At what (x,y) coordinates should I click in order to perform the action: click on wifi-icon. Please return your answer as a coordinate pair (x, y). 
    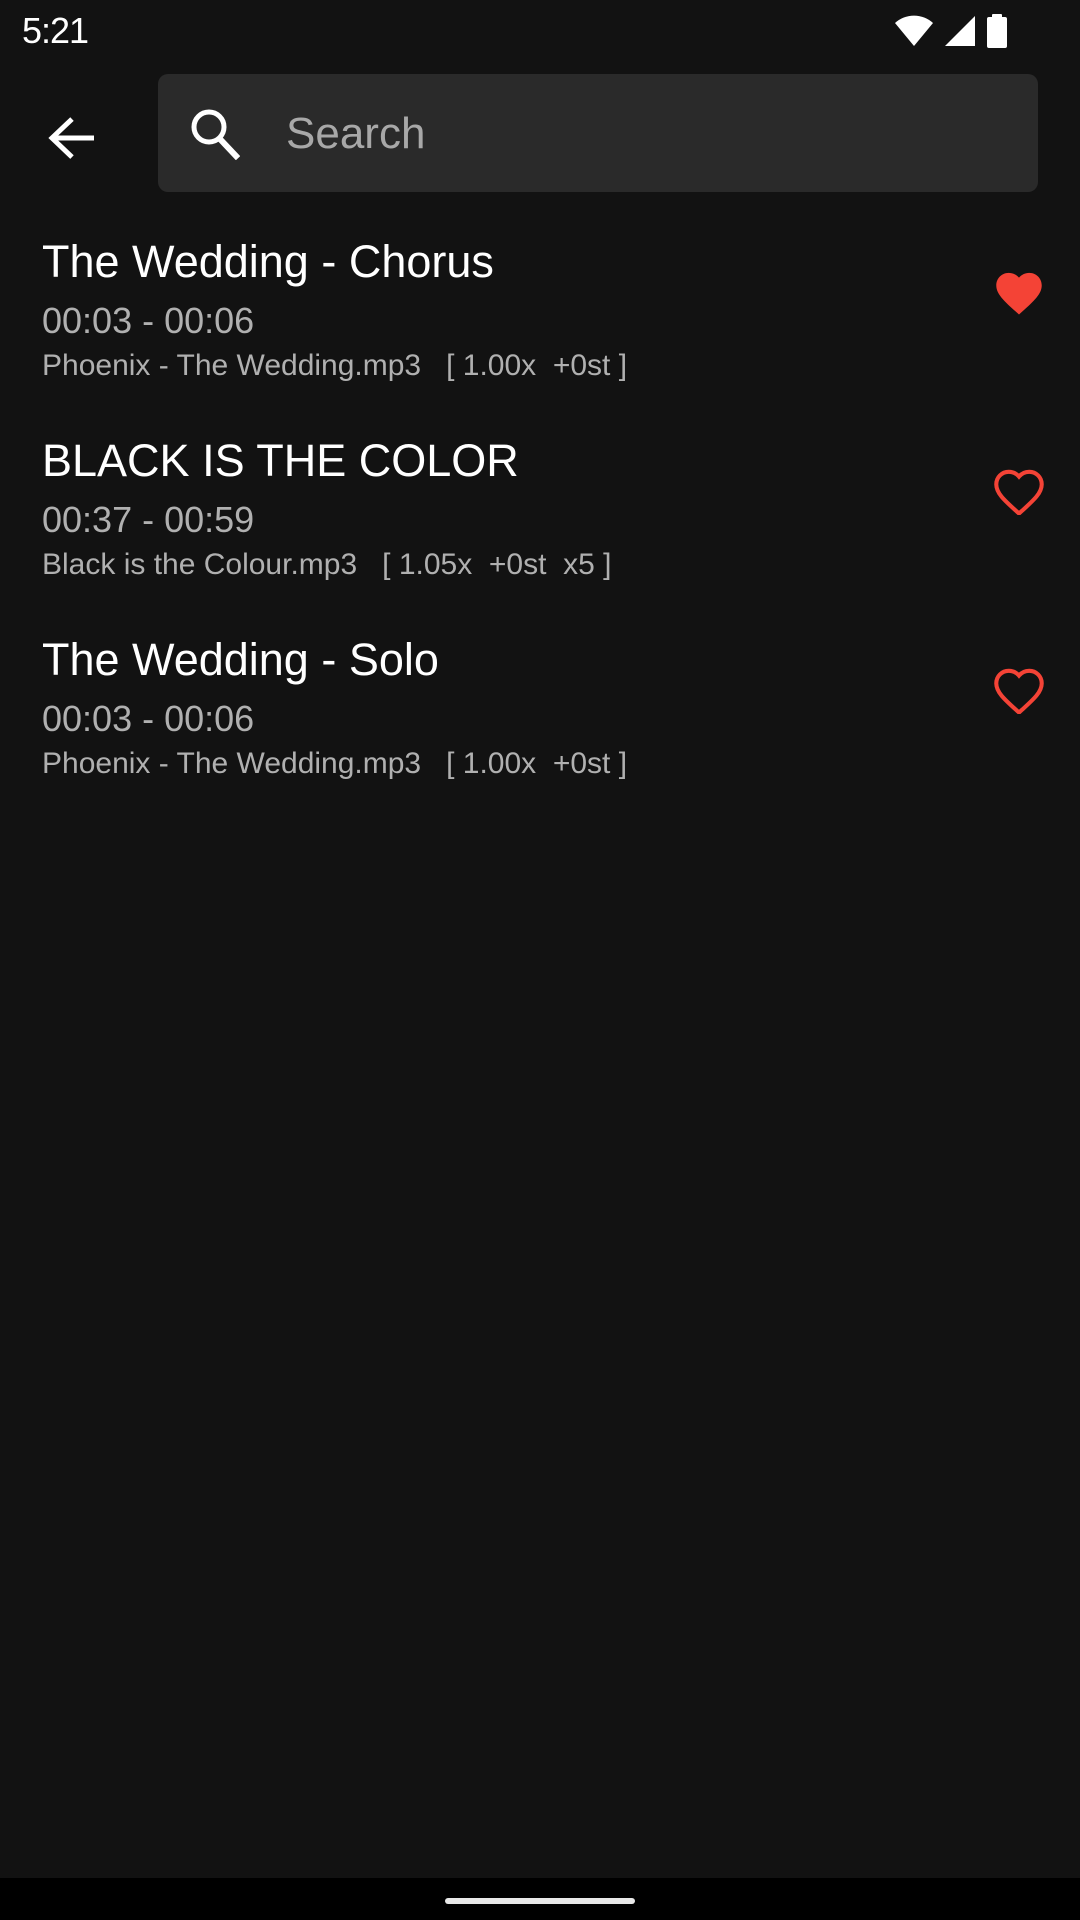
    Looking at the image, I should click on (914, 33).